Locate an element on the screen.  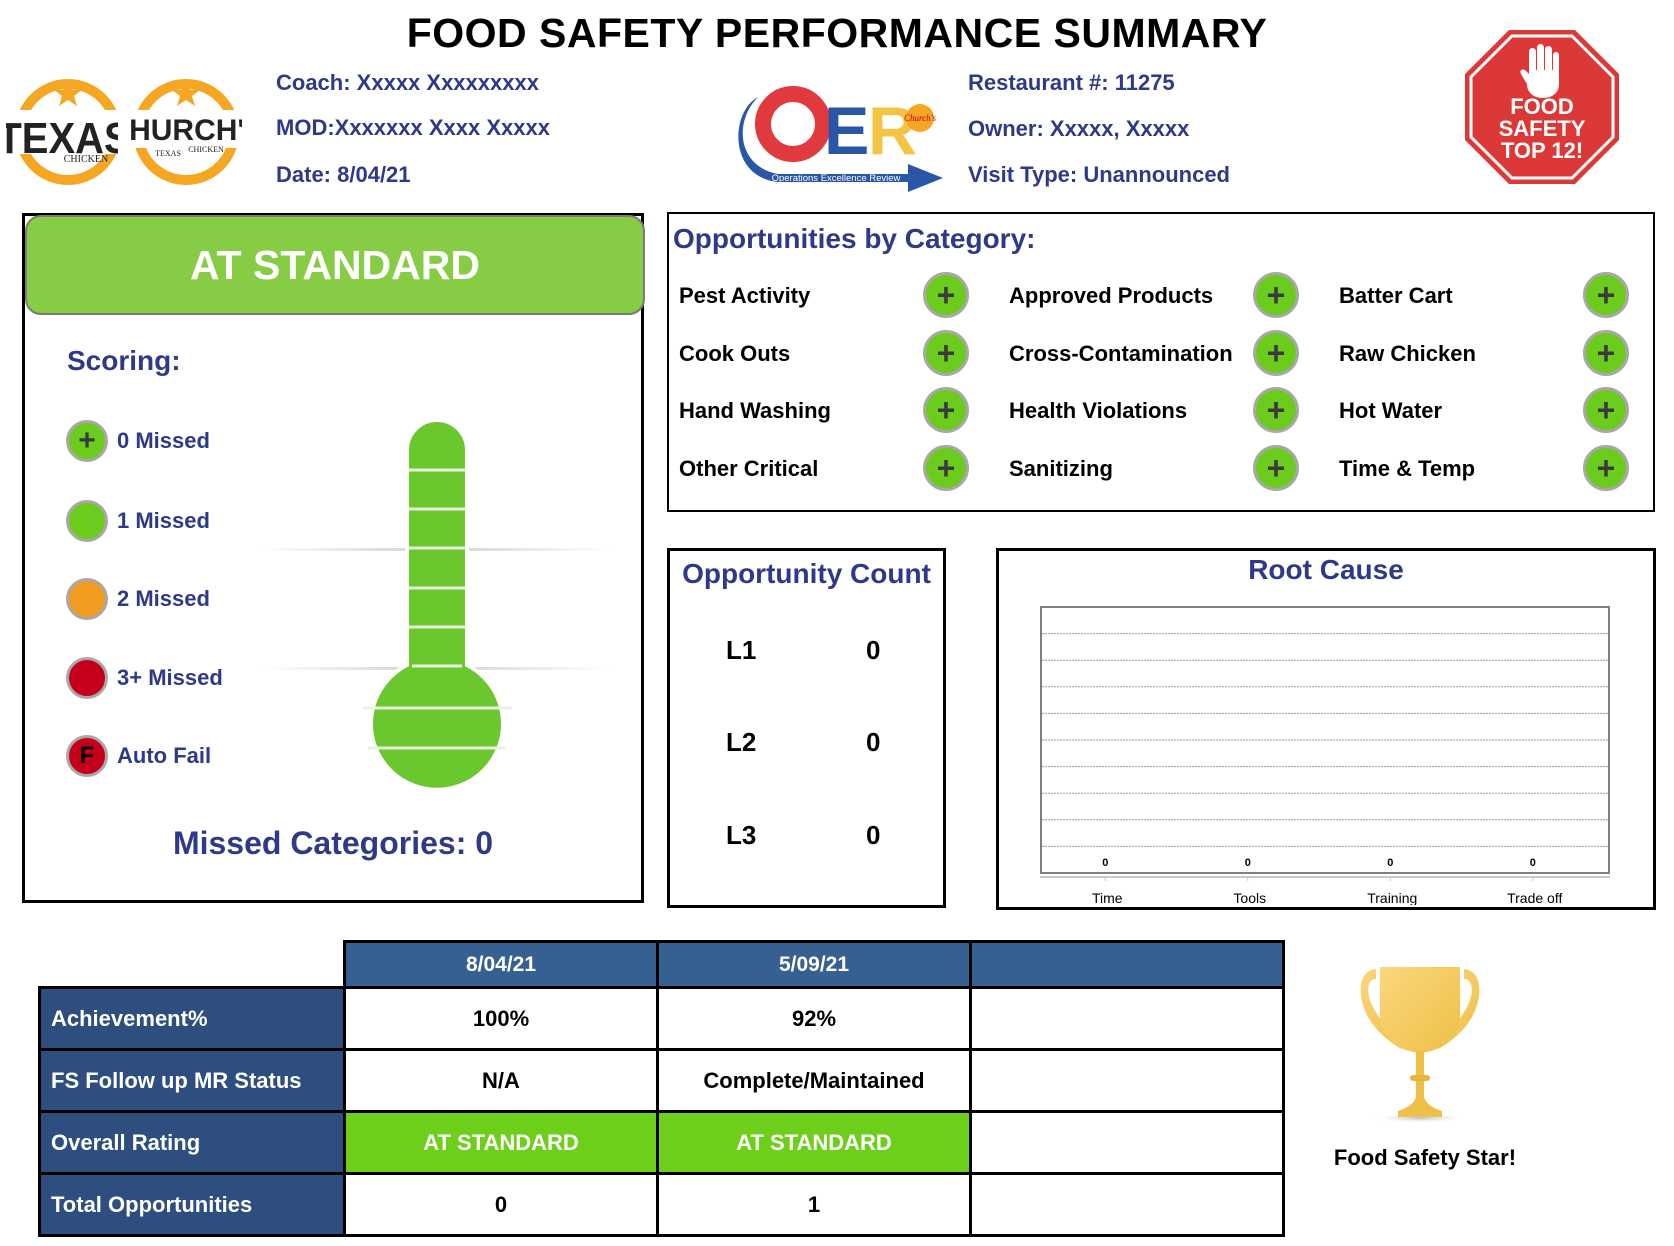
count-value-l2: 0 is located at coordinates (873, 742).